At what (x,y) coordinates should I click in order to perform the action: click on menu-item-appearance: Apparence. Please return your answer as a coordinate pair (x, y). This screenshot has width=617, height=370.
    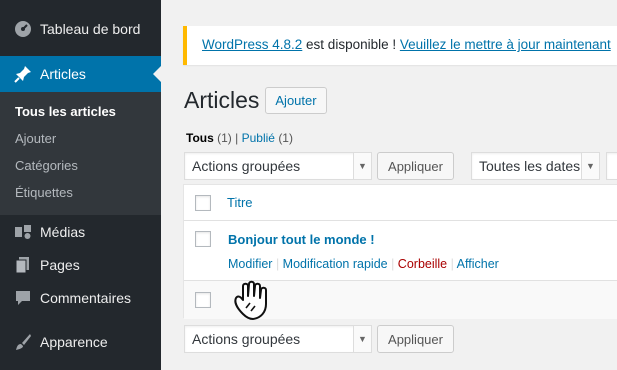
    Looking at the image, I should click on (80, 342).